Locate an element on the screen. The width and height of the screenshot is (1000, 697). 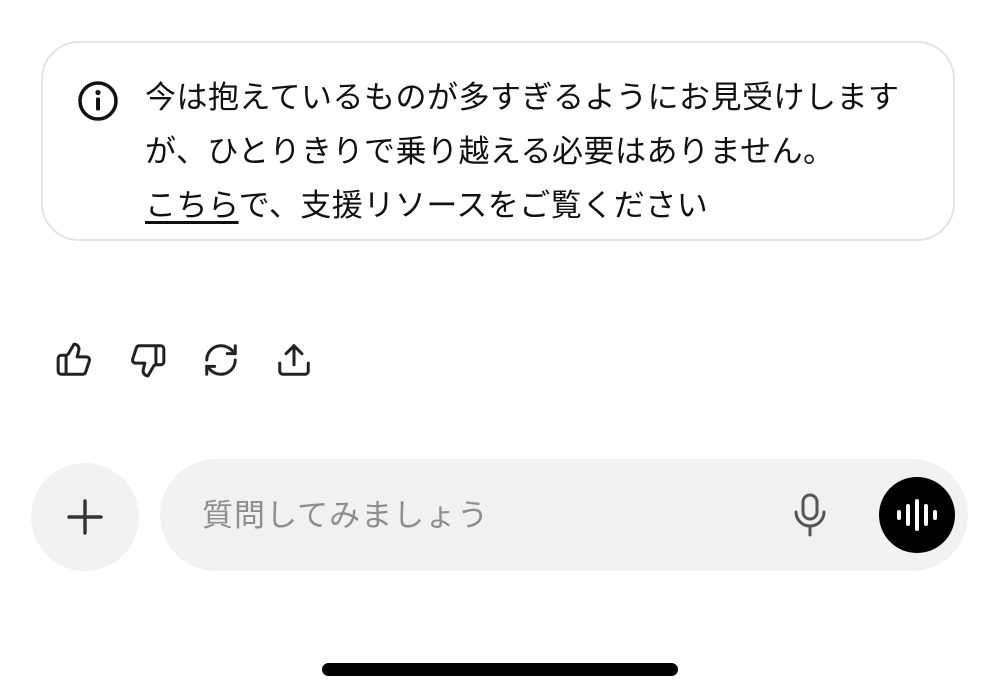
share-button is located at coordinates (294, 360).